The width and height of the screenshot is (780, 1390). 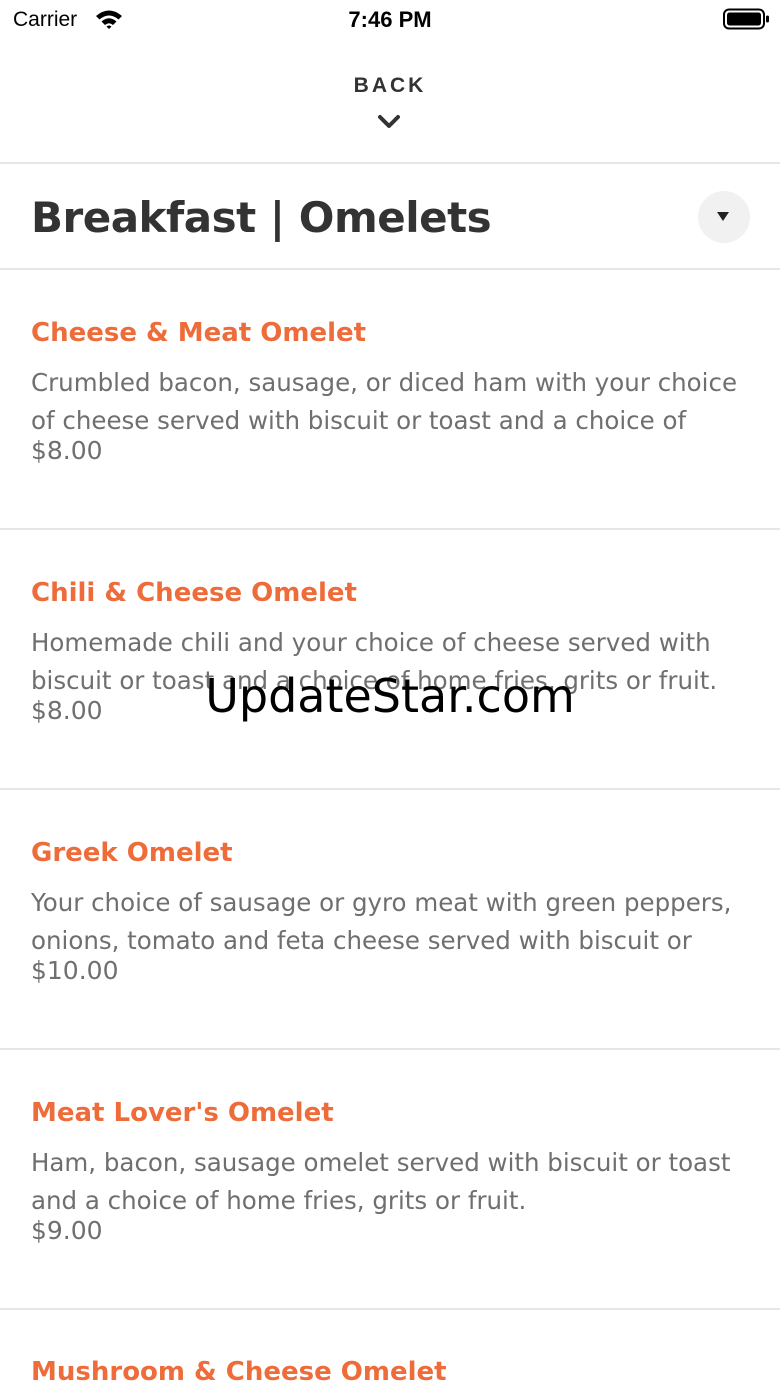 I want to click on item-price: $10.00, so click(x=75, y=970).